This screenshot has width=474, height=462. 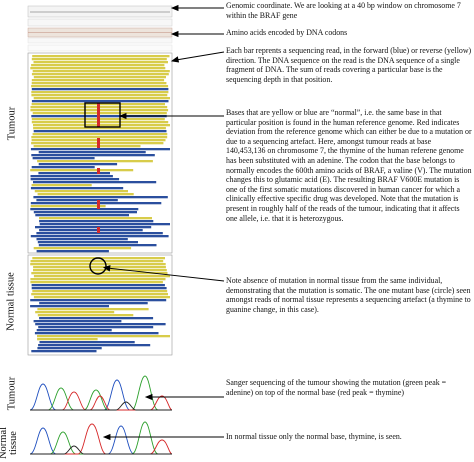 What do you see at coordinates (12, 123) in the screenshot?
I see `tumour-side-label: Tumour` at bounding box center [12, 123].